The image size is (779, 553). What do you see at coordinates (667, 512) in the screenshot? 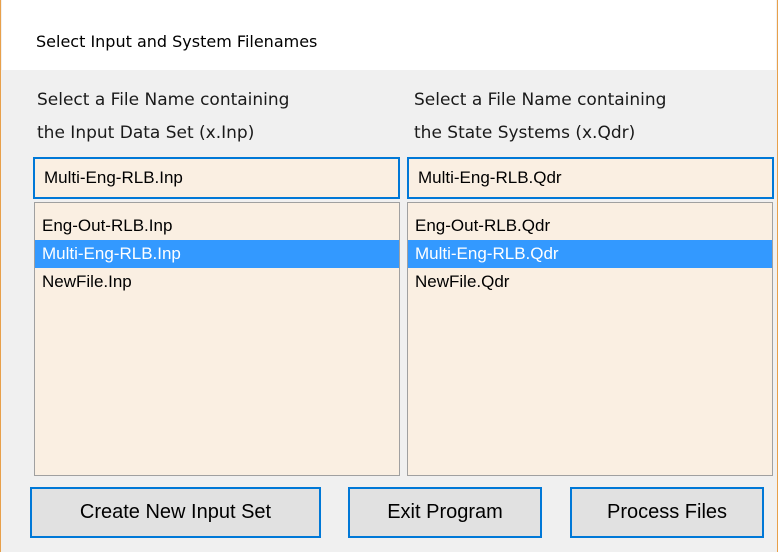
I see `process-files-button: Process Files` at bounding box center [667, 512].